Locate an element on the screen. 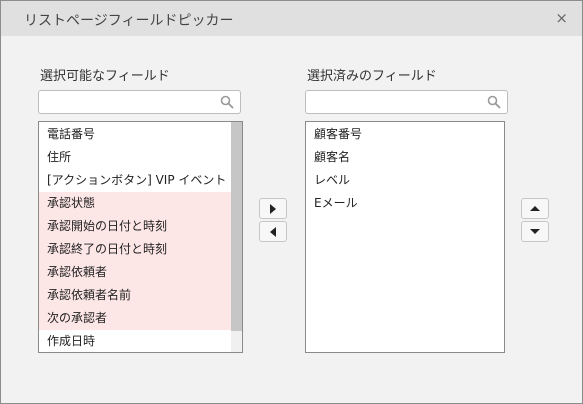  triangle-left-icon is located at coordinates (273, 231).